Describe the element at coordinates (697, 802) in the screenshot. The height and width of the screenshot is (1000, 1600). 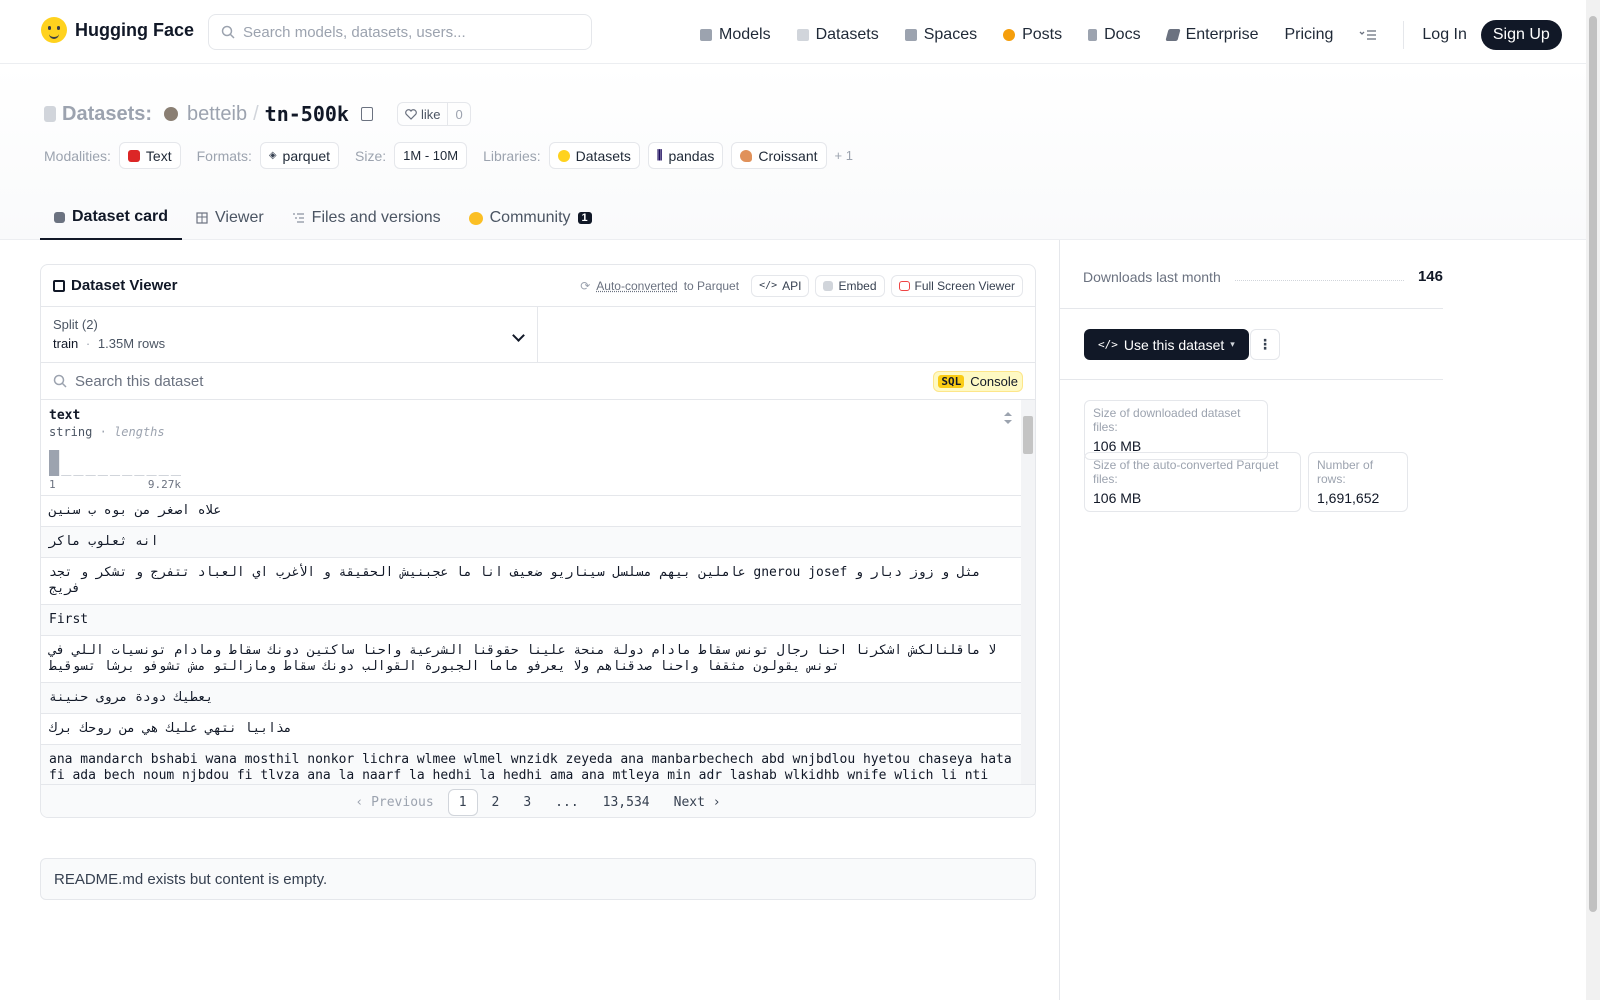
I see `next-page-button: Next ›` at that location.